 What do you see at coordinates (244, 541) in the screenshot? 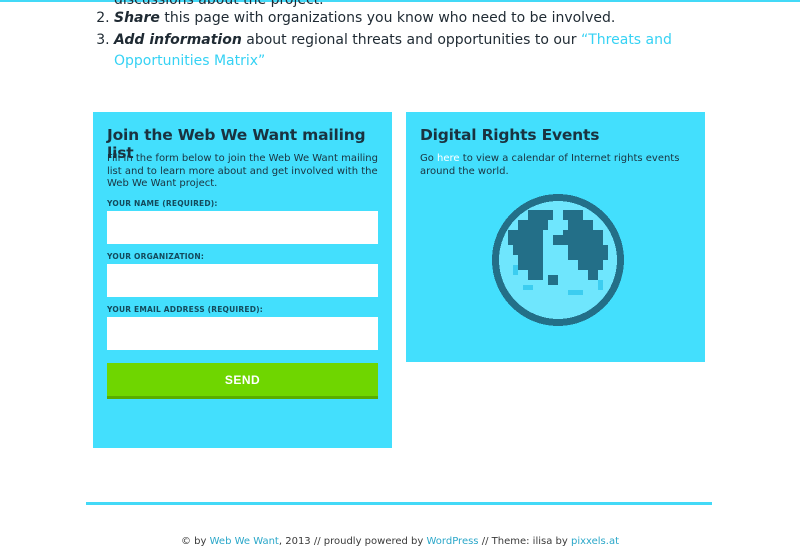
I see `footer-site-link: Web We Want` at bounding box center [244, 541].